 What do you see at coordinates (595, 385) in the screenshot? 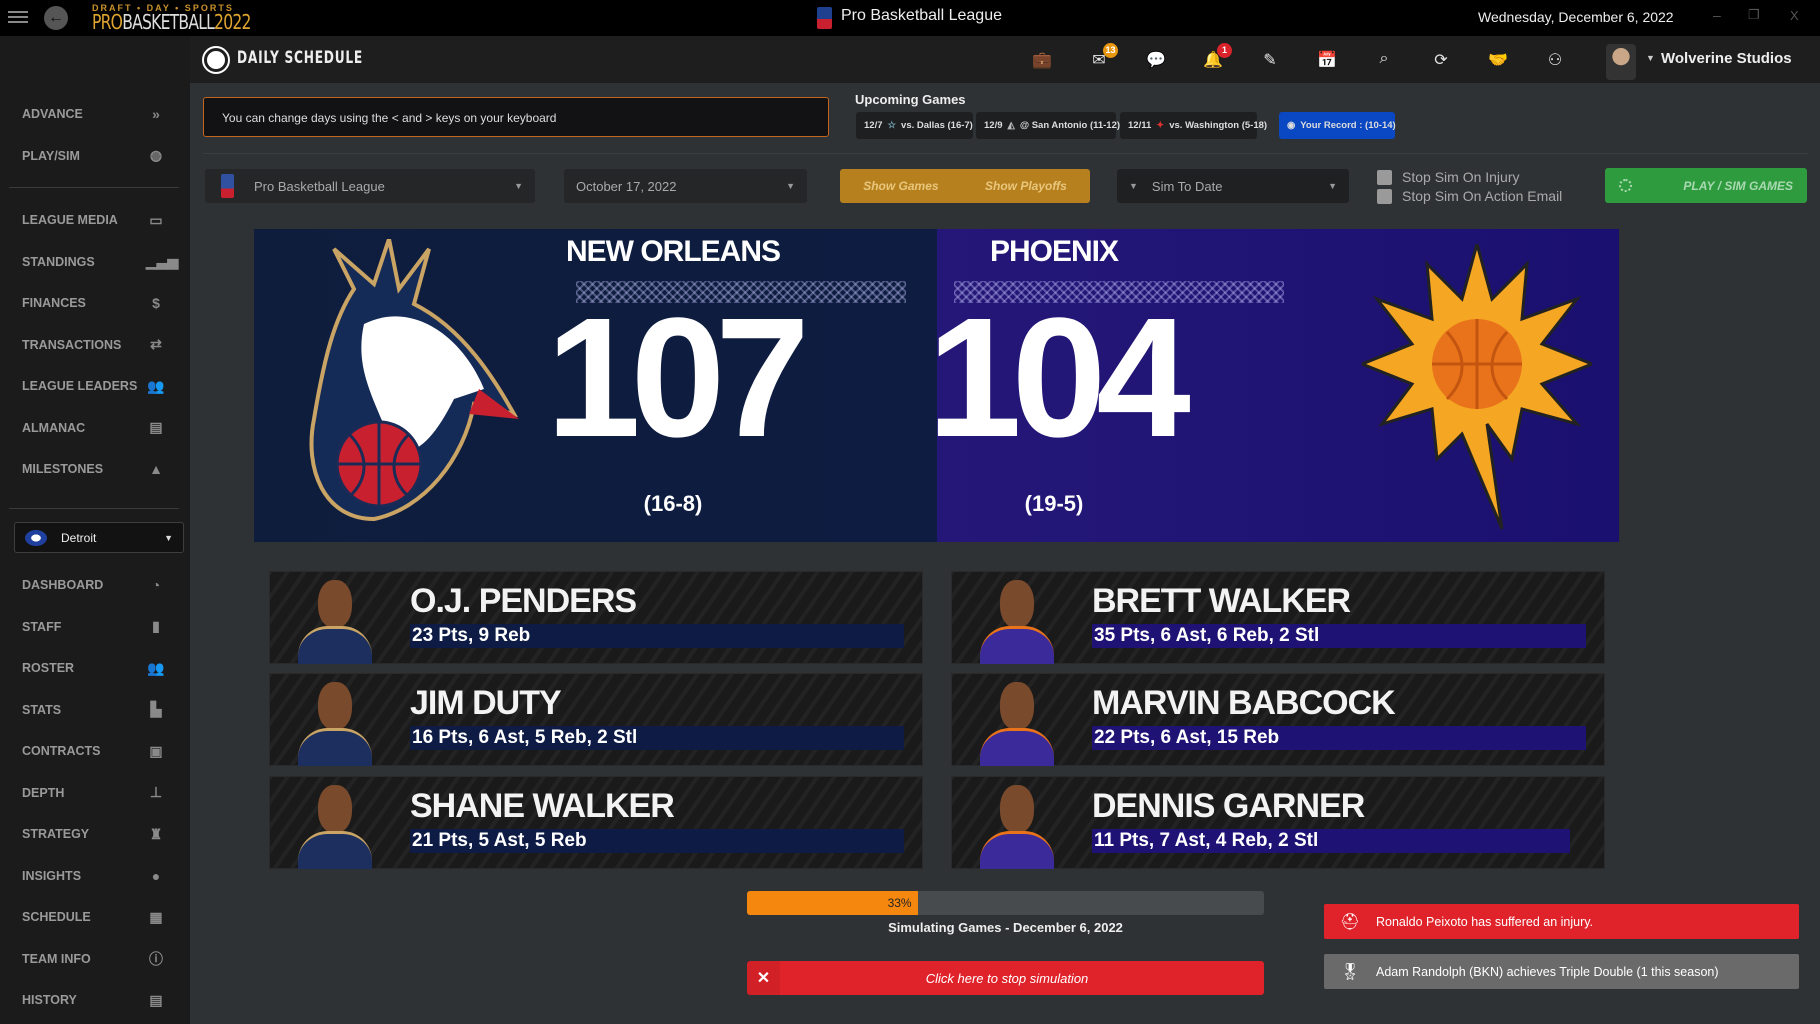
I see `home-team-panel: NEW ORLEANS 107 (16-8)` at bounding box center [595, 385].